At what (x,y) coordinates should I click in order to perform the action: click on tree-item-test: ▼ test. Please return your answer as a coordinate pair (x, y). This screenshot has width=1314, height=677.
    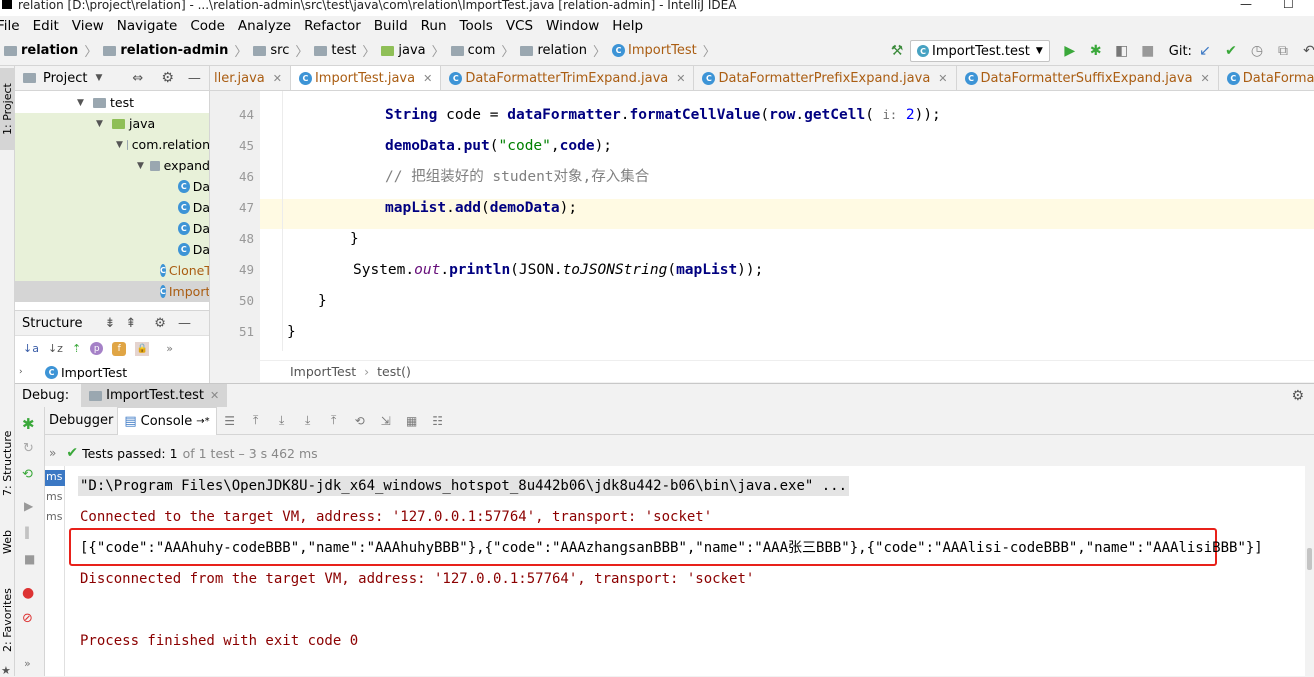
    Looking at the image, I should click on (105, 102).